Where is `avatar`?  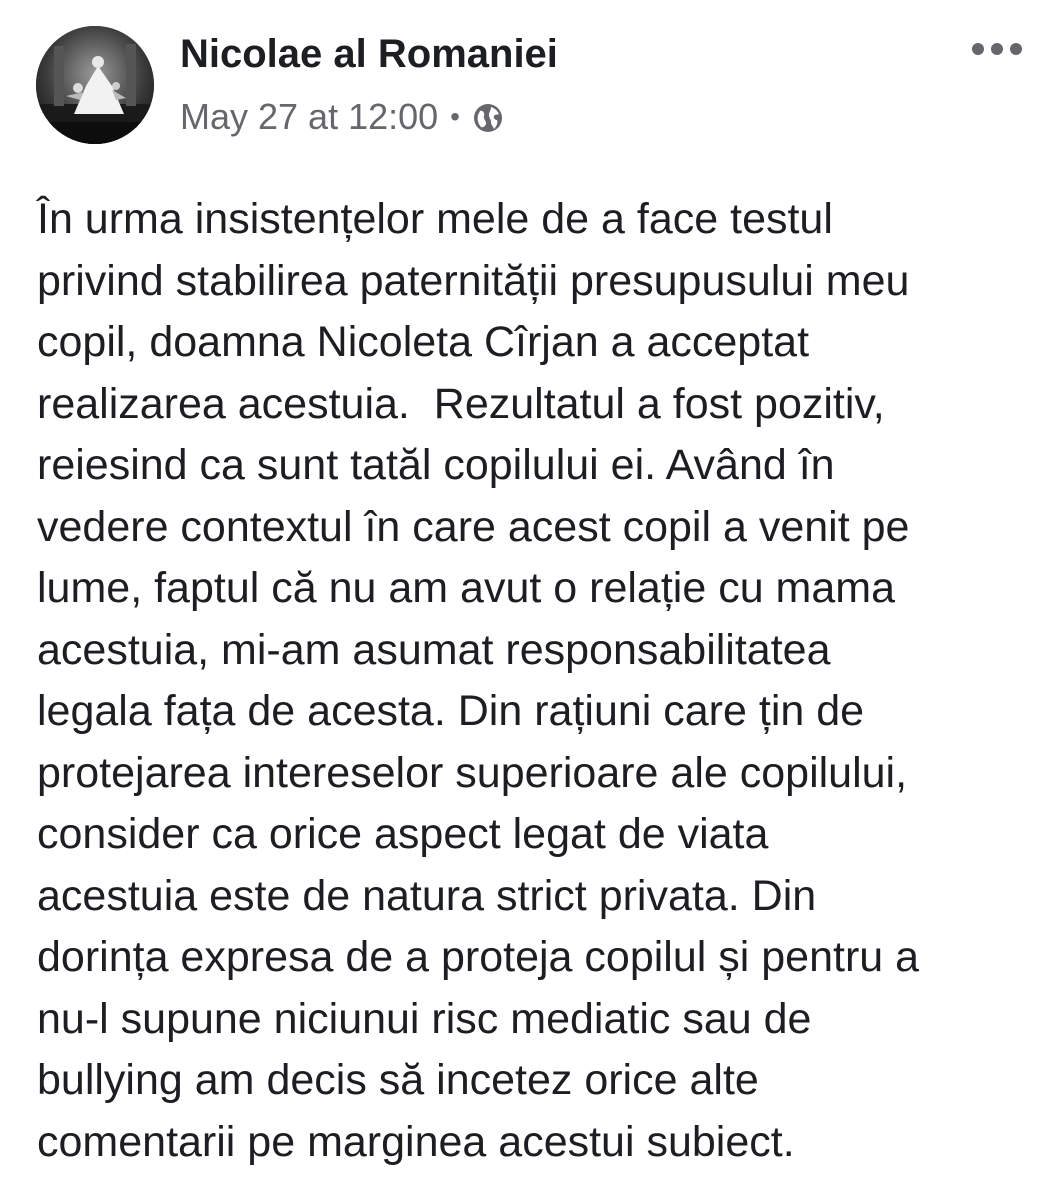 avatar is located at coordinates (95, 85).